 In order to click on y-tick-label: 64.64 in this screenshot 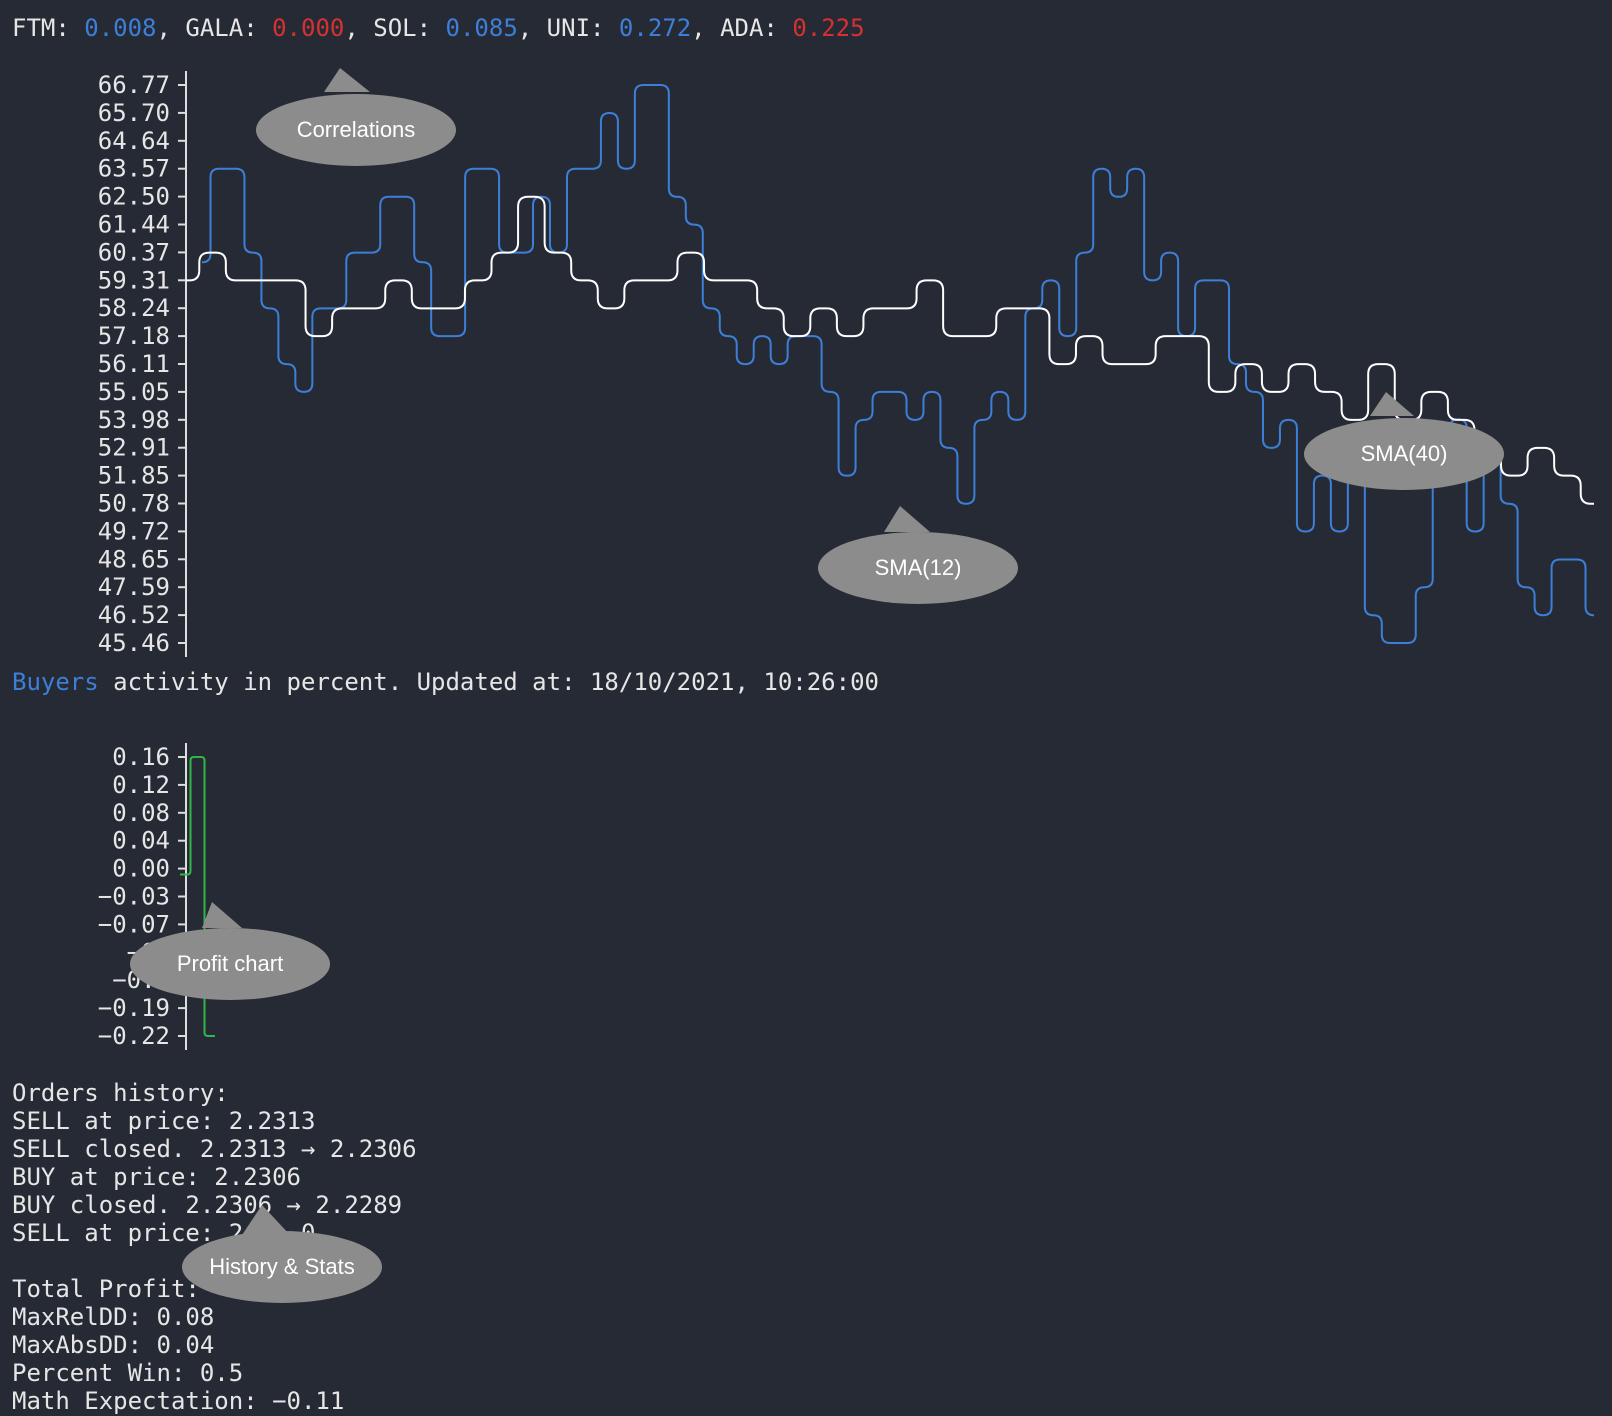, I will do `click(134, 141)`.